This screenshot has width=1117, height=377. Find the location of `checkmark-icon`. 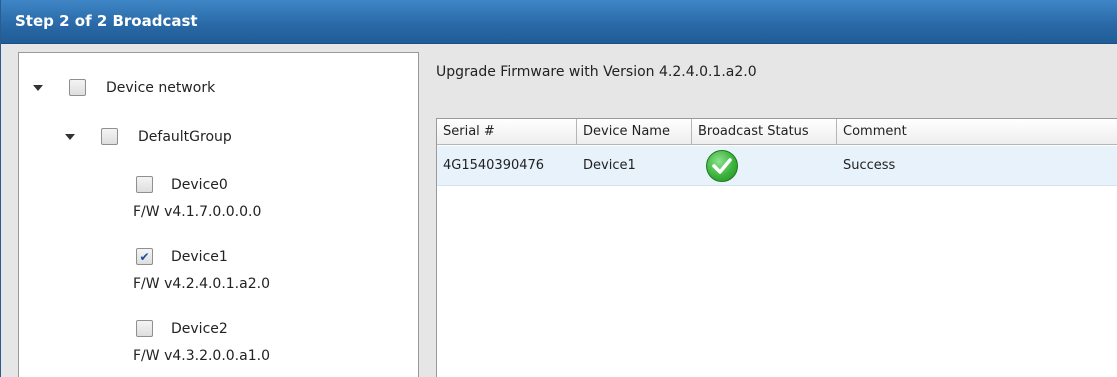

checkmark-icon is located at coordinates (722, 165).